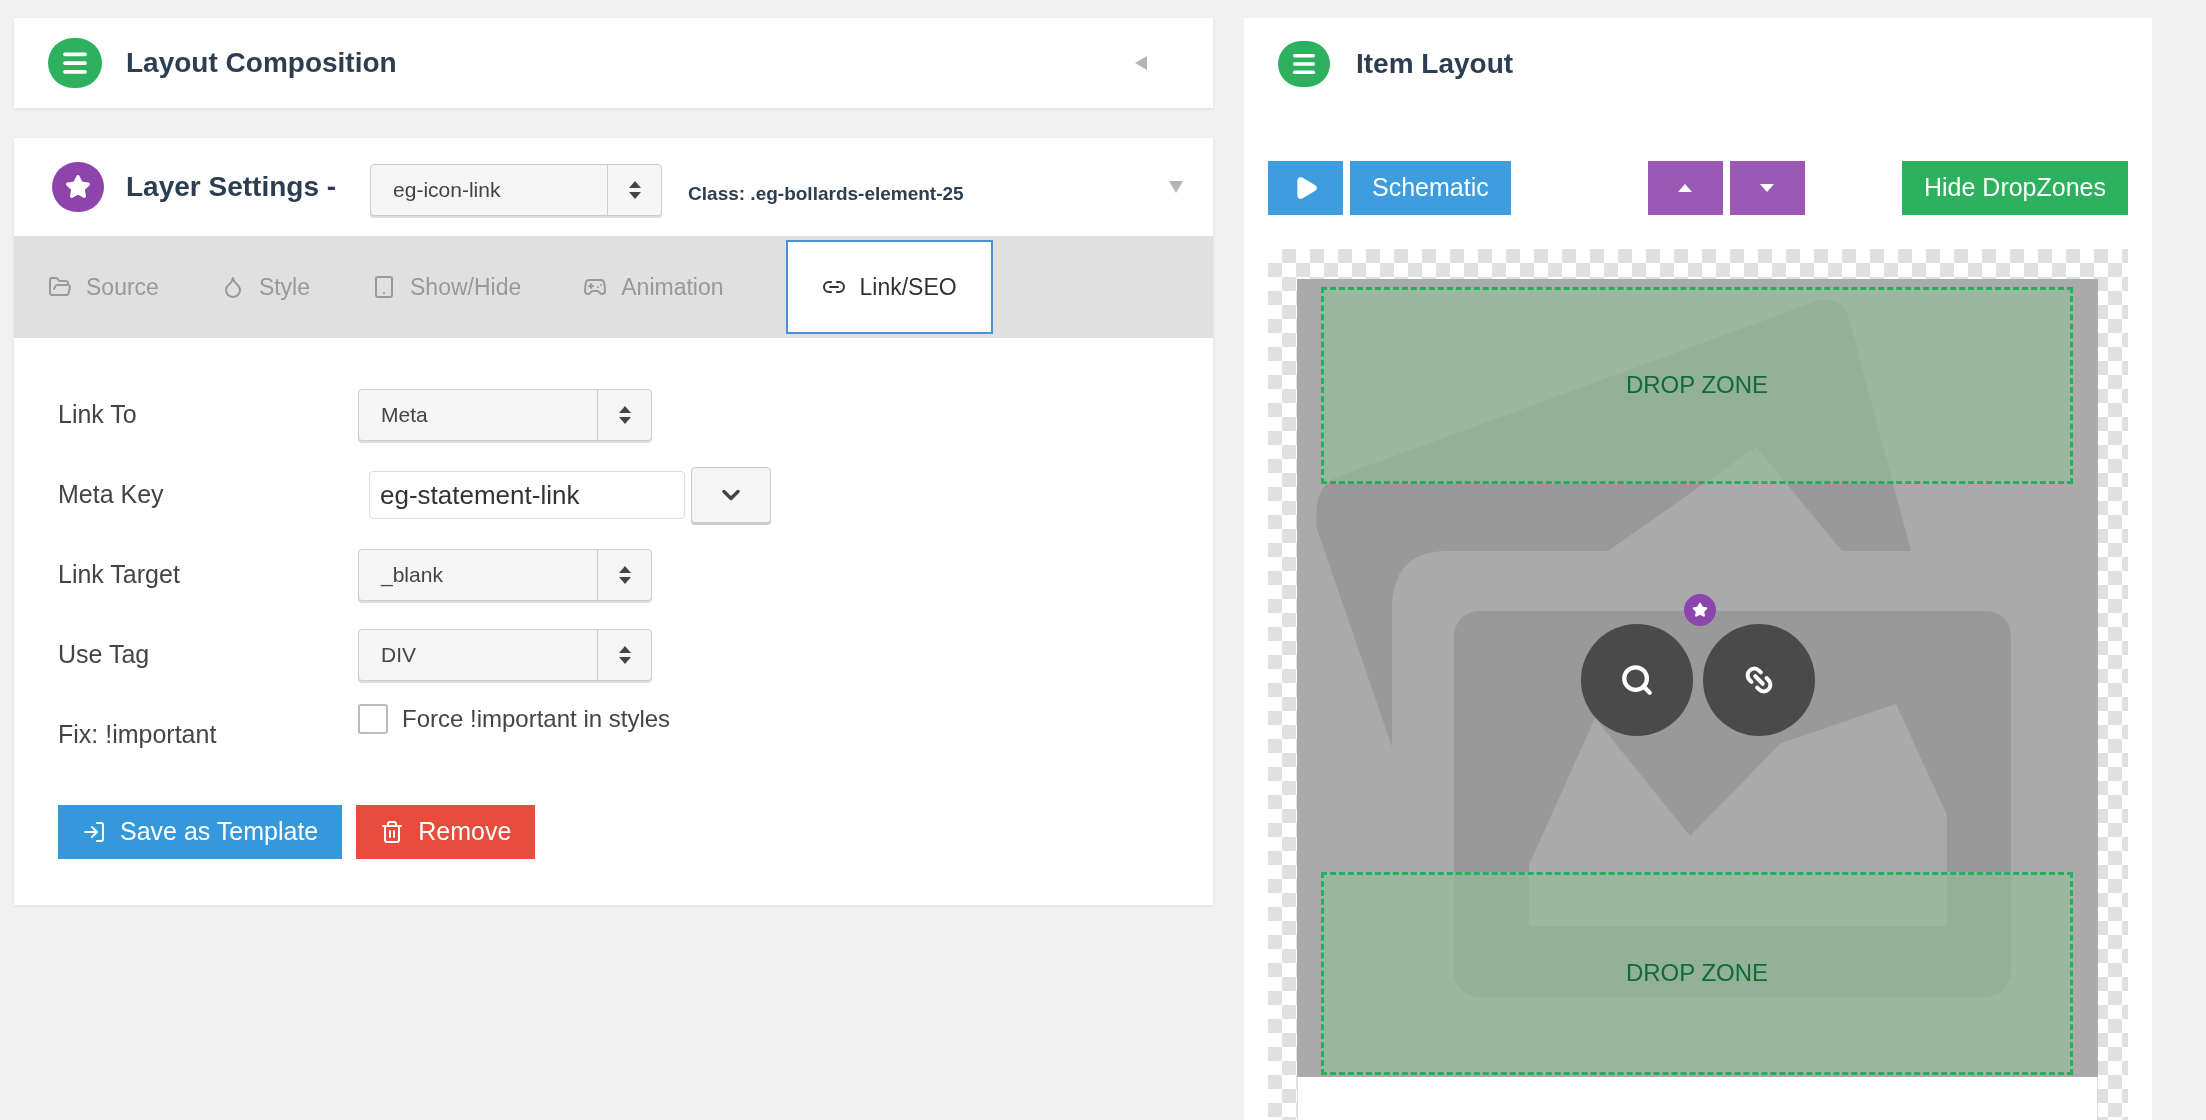 This screenshot has width=2206, height=1120. I want to click on card-title: Layer Settings -, so click(231, 187).